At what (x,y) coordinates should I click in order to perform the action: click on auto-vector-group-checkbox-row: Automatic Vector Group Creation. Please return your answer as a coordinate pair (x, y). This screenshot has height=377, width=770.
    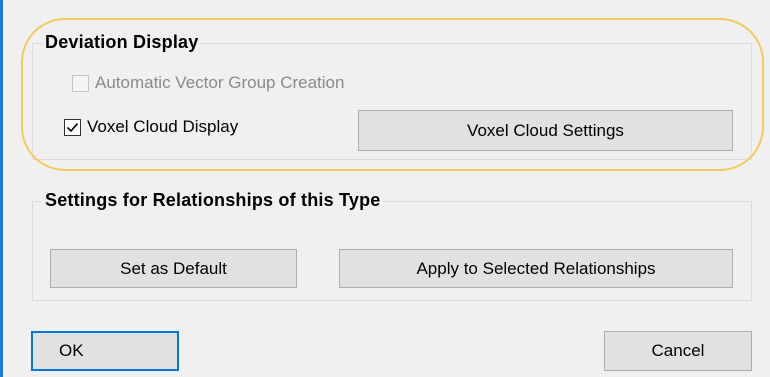
    Looking at the image, I should click on (208, 83).